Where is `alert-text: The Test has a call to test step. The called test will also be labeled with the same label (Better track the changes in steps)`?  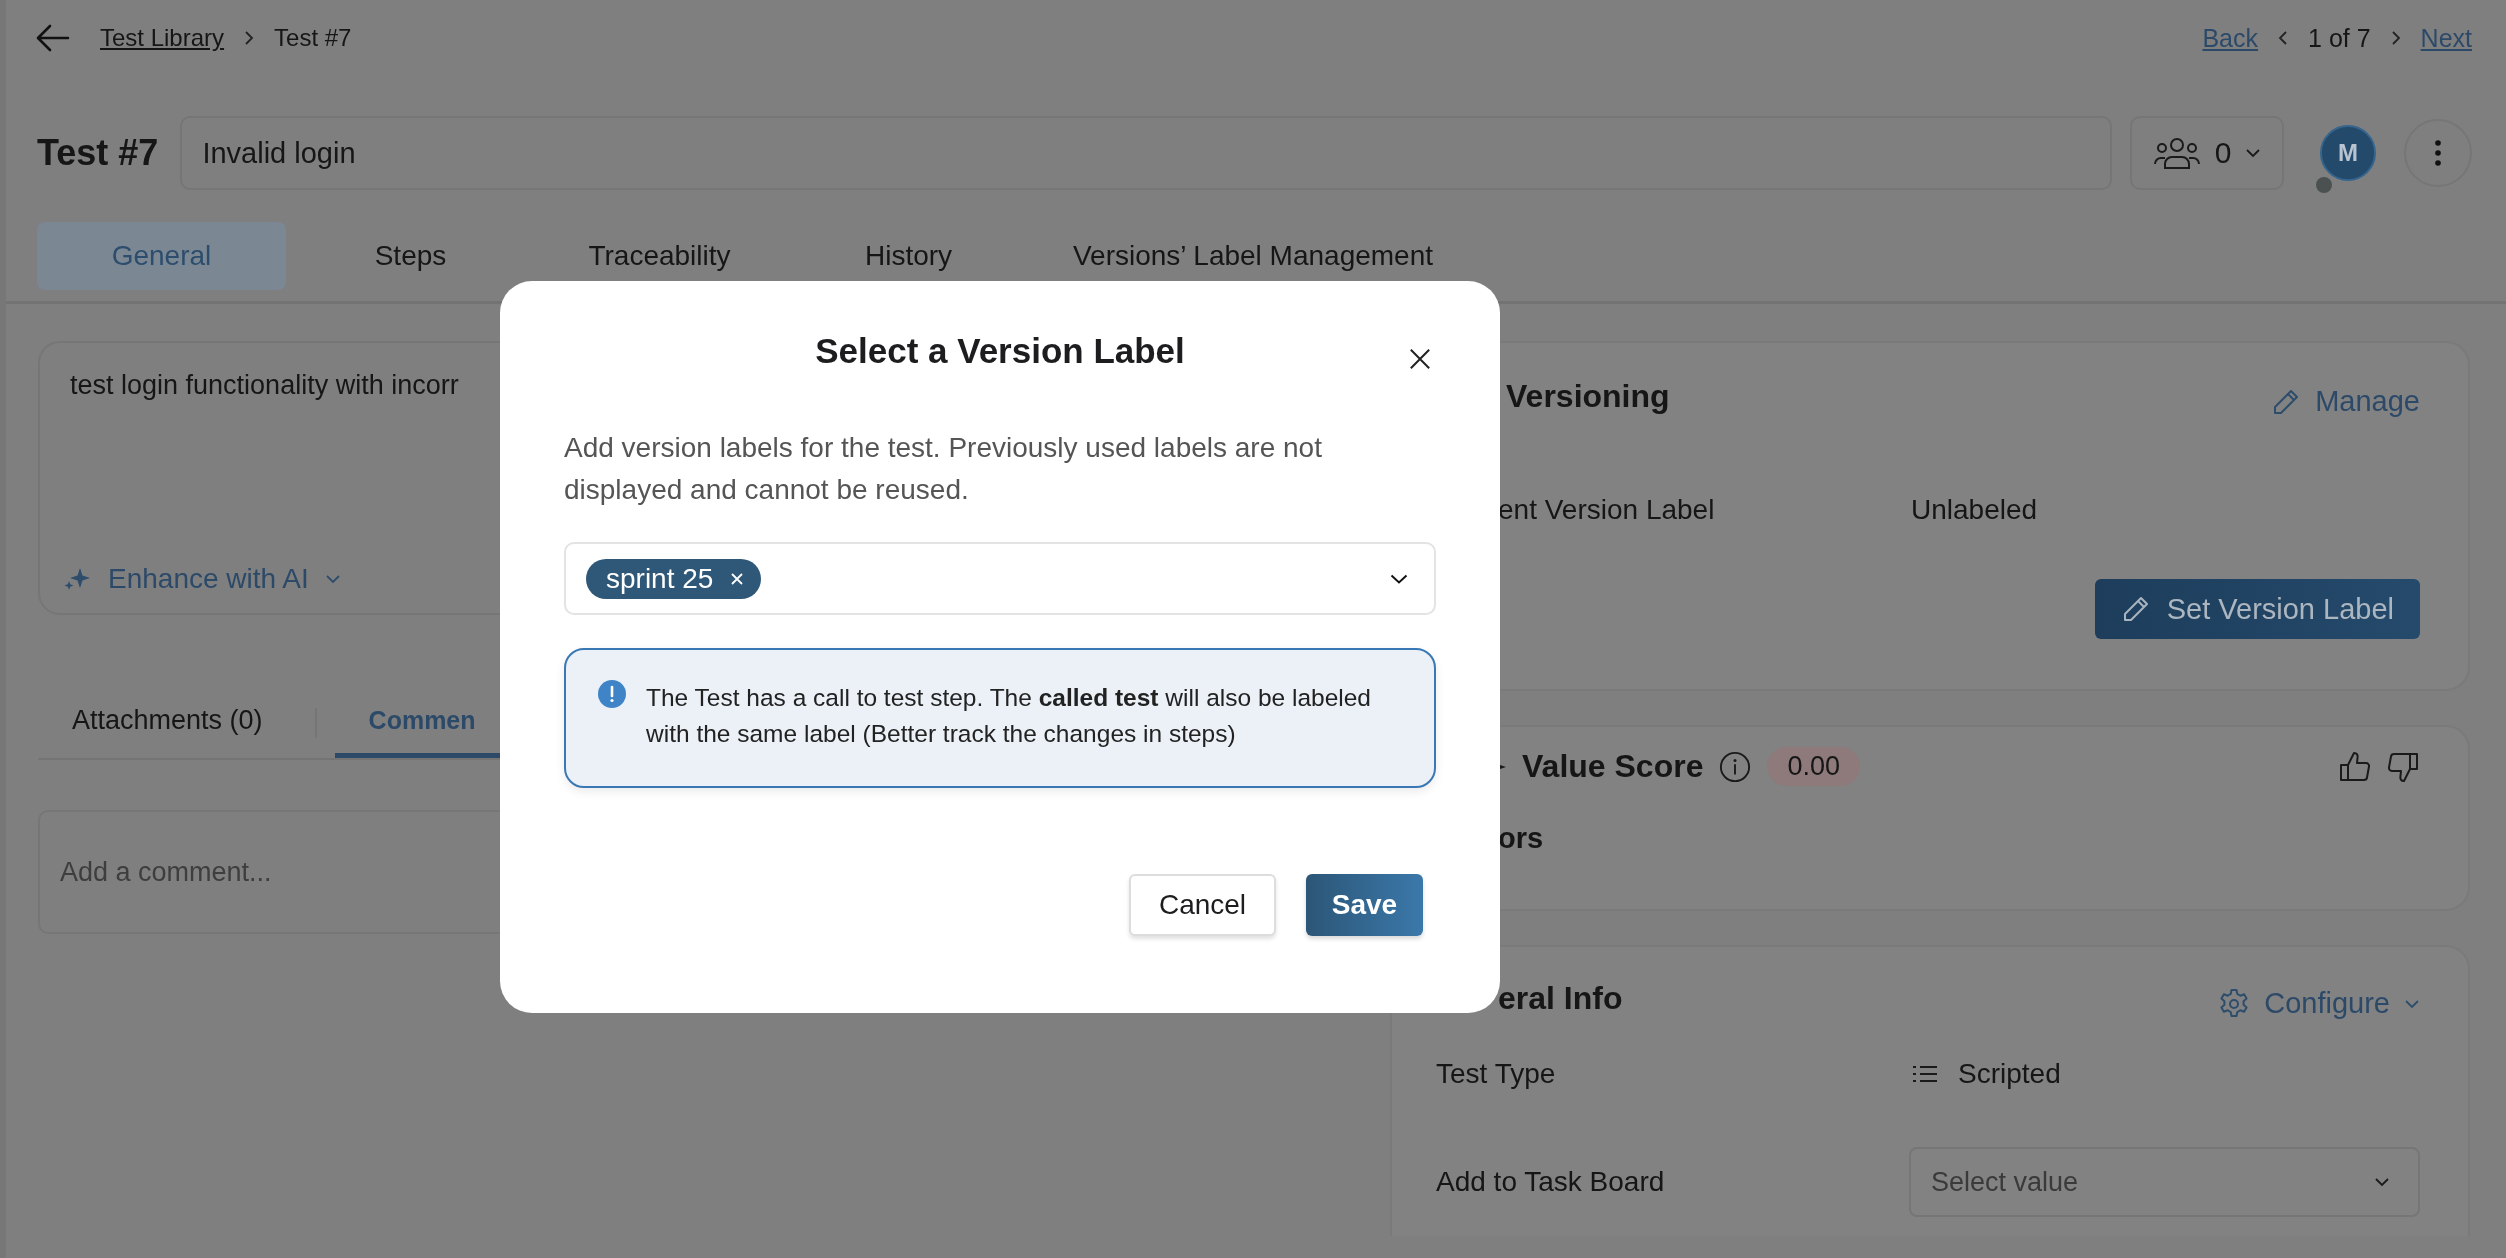 alert-text: The Test has a call to test step. The called test will also be labeled with the same label (Better track the changes in steps) is located at coordinates (1009, 716).